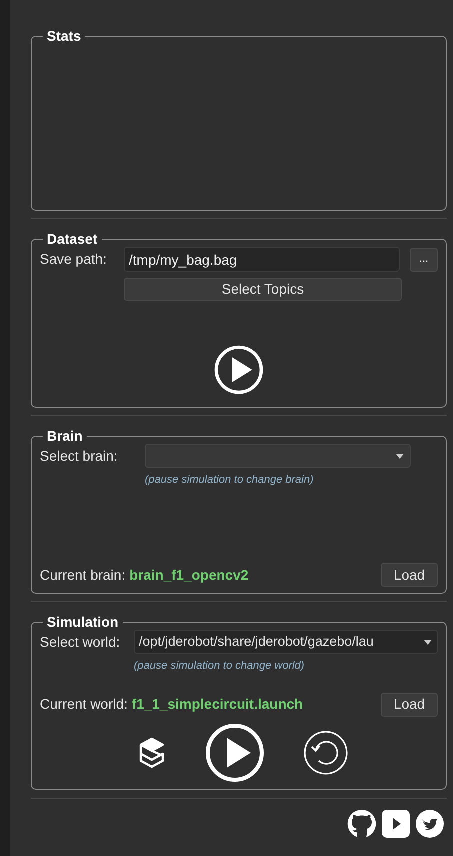 Image resolution: width=453 pixels, height=856 pixels. What do you see at coordinates (263, 289) in the screenshot?
I see `select-topics-button: Select Topics` at bounding box center [263, 289].